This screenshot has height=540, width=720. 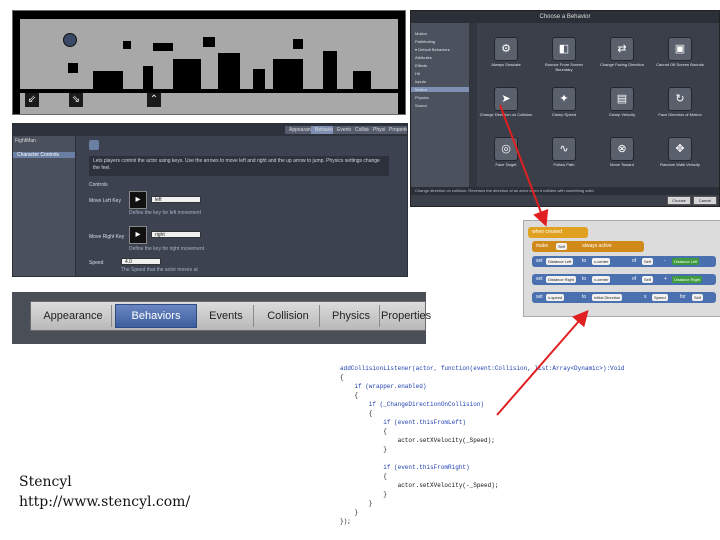 What do you see at coordinates (176, 234) in the screenshot?
I see `move-right-key-field: right` at bounding box center [176, 234].